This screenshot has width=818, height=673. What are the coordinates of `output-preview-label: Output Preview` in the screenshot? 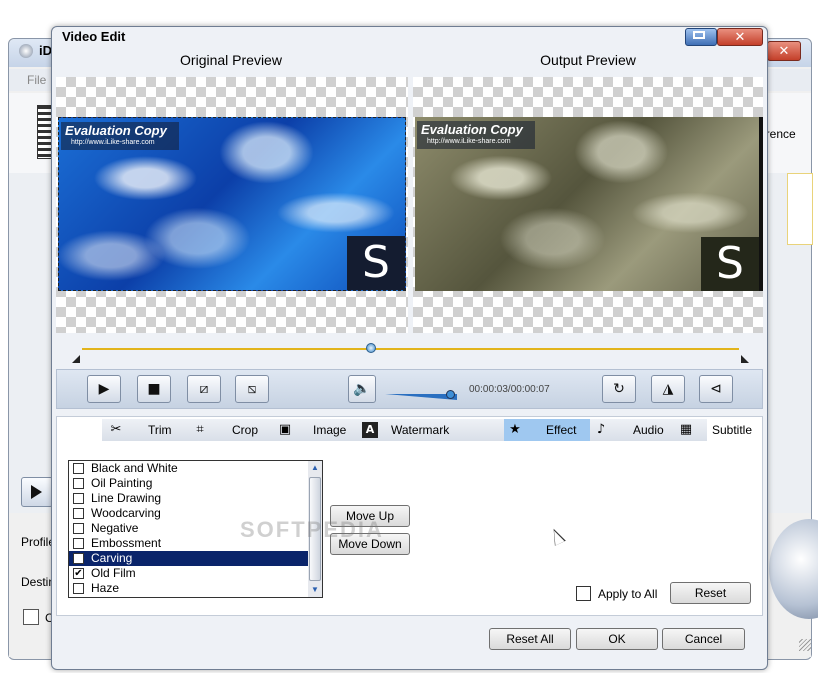 It's located at (588, 60).